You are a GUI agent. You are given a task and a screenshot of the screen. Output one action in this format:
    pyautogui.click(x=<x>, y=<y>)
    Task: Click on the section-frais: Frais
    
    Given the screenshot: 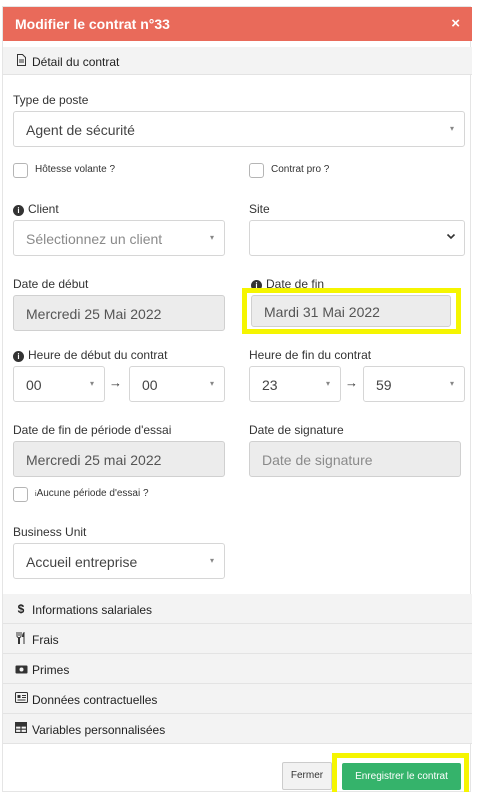 What is the action you would take?
    pyautogui.click(x=237, y=639)
    